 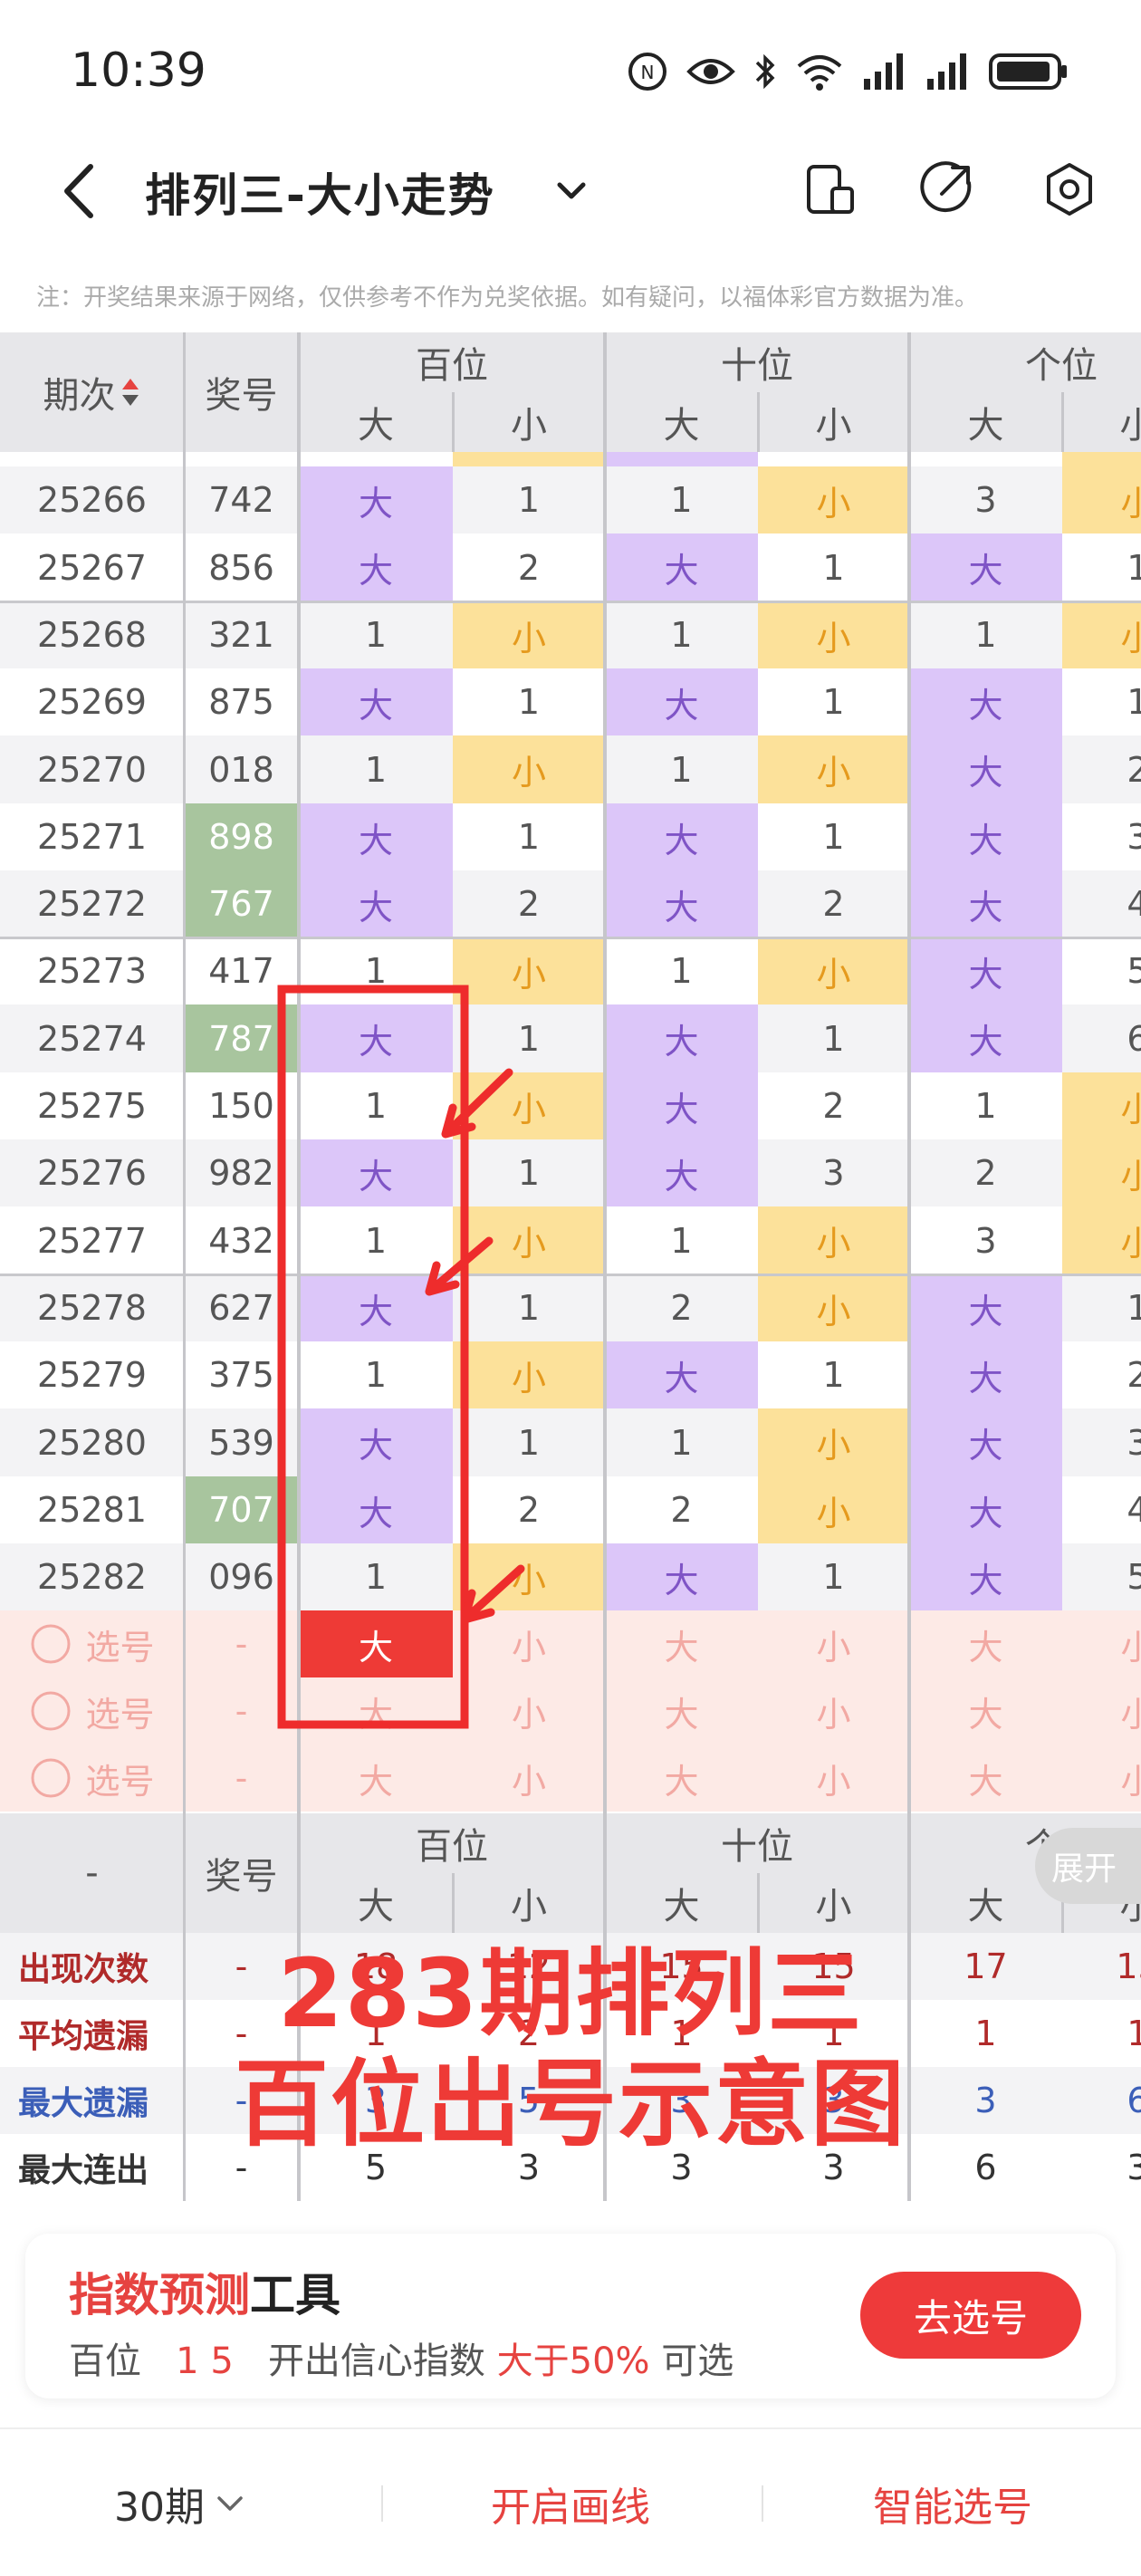 What do you see at coordinates (81, 191) in the screenshot?
I see `back-icon` at bounding box center [81, 191].